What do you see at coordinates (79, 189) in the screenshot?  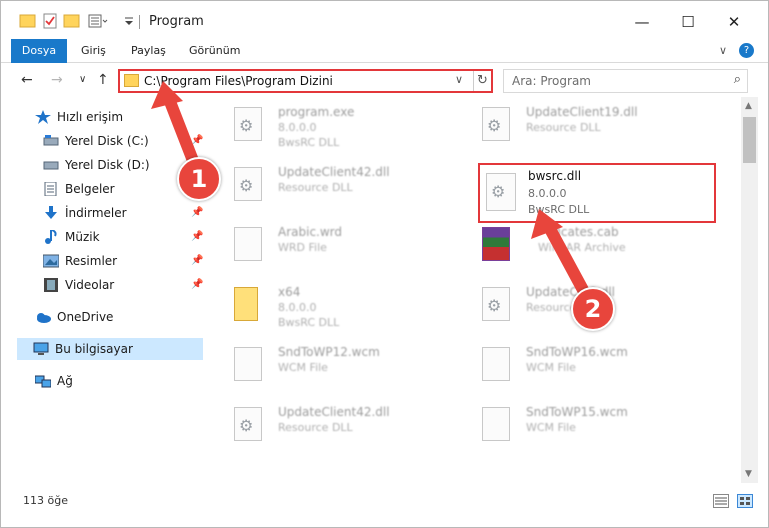 I see `sidebar-item-documents: Belgeler` at bounding box center [79, 189].